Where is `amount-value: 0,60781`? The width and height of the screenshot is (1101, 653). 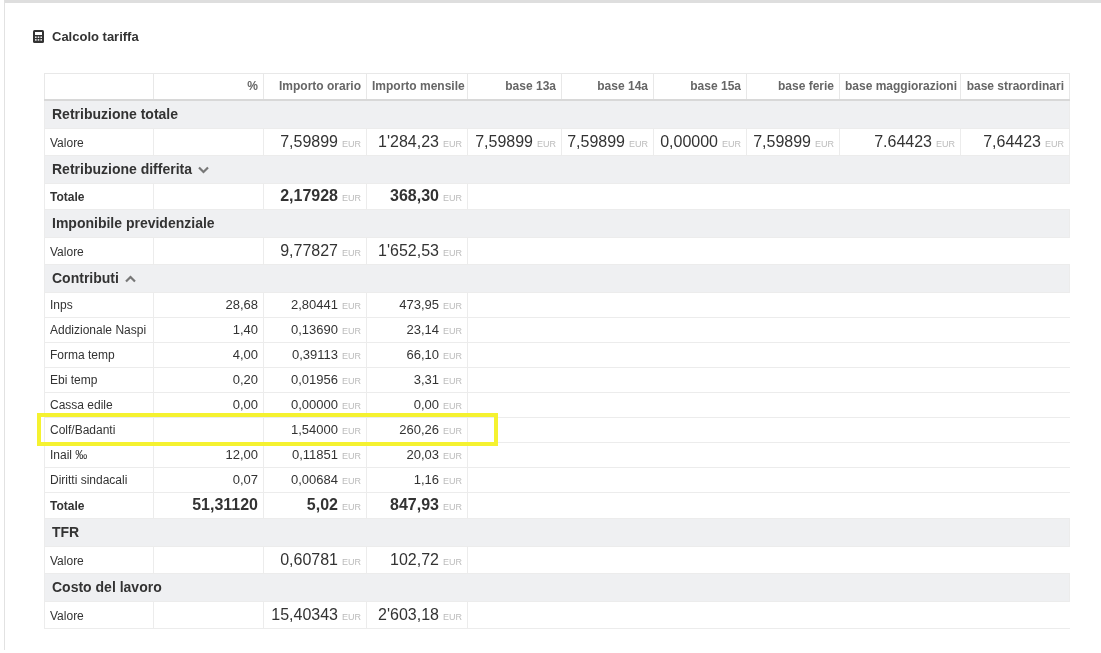 amount-value: 0,60781 is located at coordinates (309, 559).